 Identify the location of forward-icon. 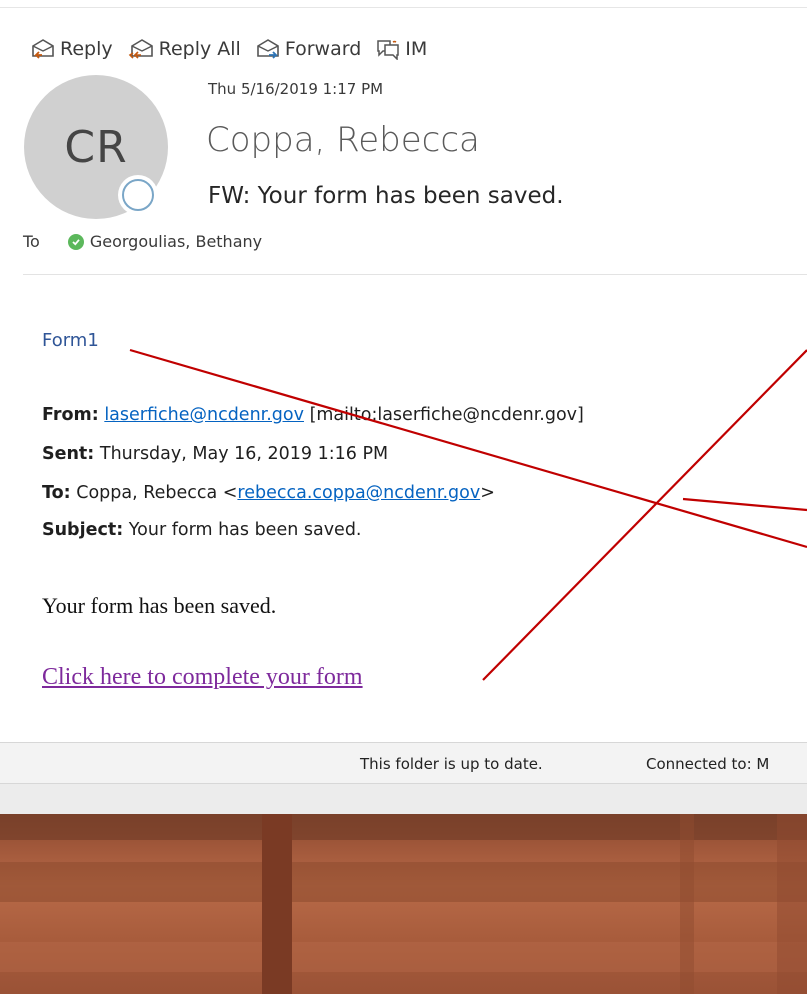
(268, 49).